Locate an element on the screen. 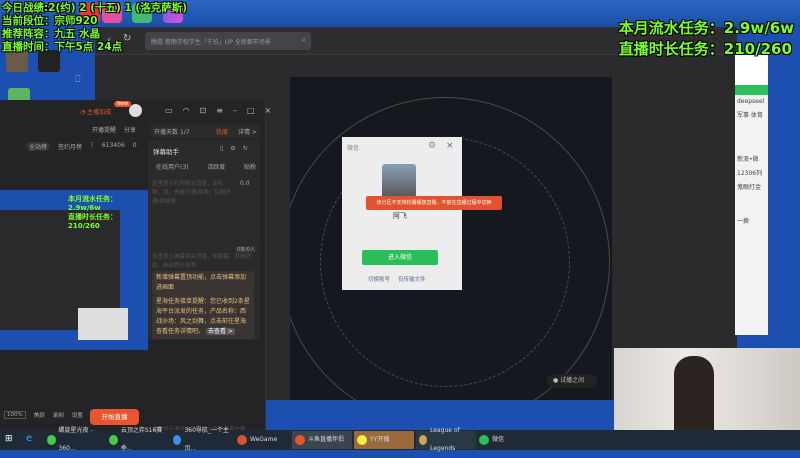 The width and height of the screenshot is (800, 458). taskbar-label: YY开播 is located at coordinates (380, 439).